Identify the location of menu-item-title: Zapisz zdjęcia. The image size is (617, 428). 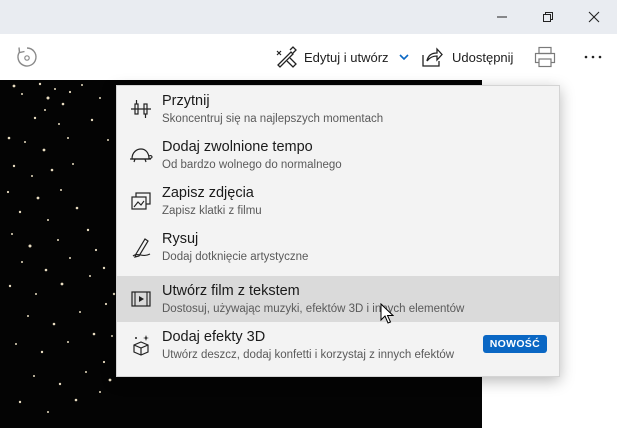
(208, 193).